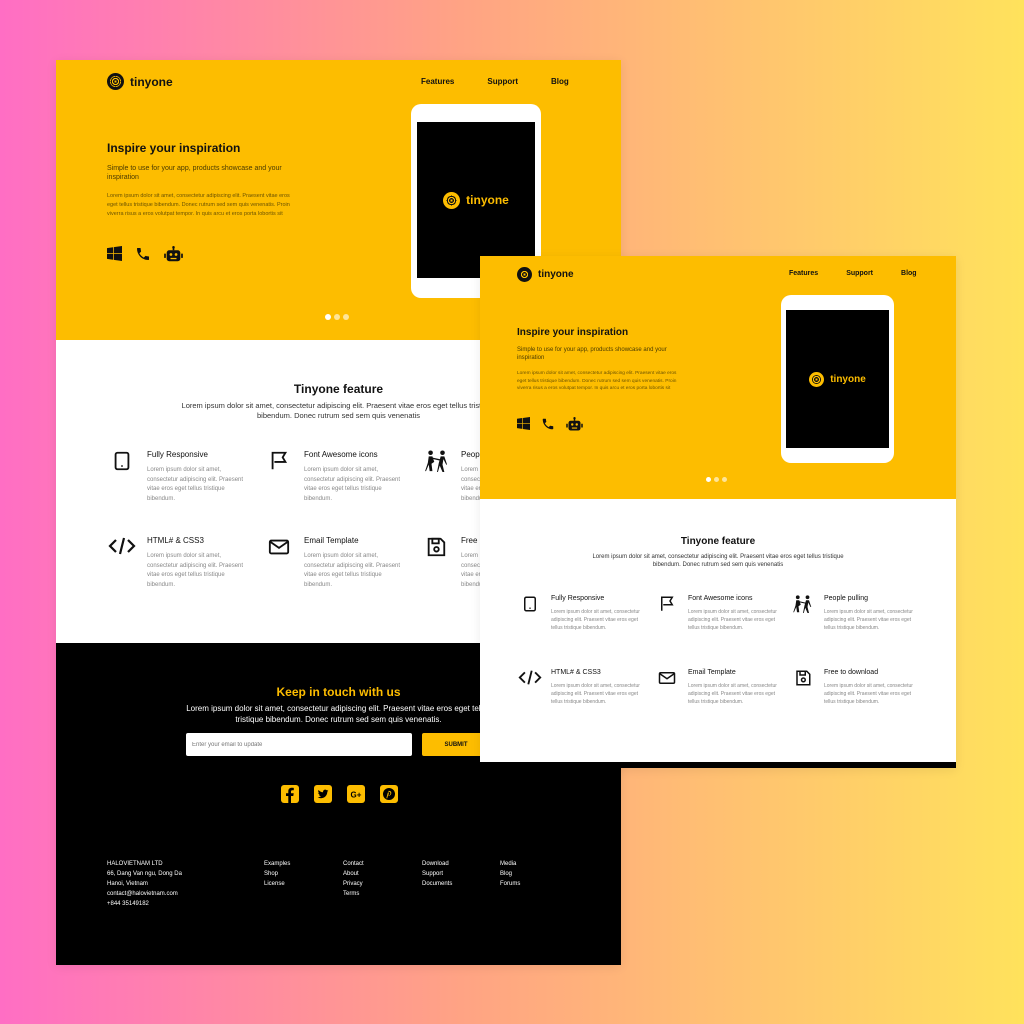 Image resolution: width=1024 pixels, height=1024 pixels. Describe the element at coordinates (175, 540) in the screenshot. I see `feature-title: HTML# & CSS3` at that location.